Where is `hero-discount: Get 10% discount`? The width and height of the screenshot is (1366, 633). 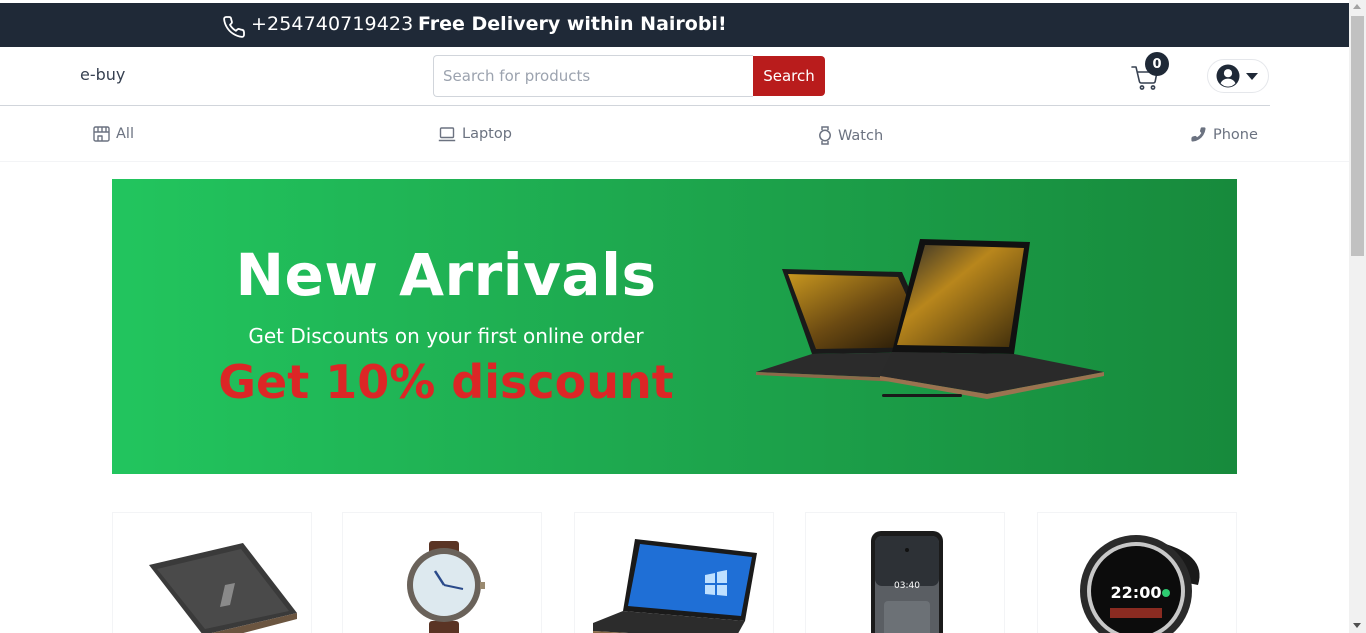
hero-discount: Get 10% discount is located at coordinates (446, 382).